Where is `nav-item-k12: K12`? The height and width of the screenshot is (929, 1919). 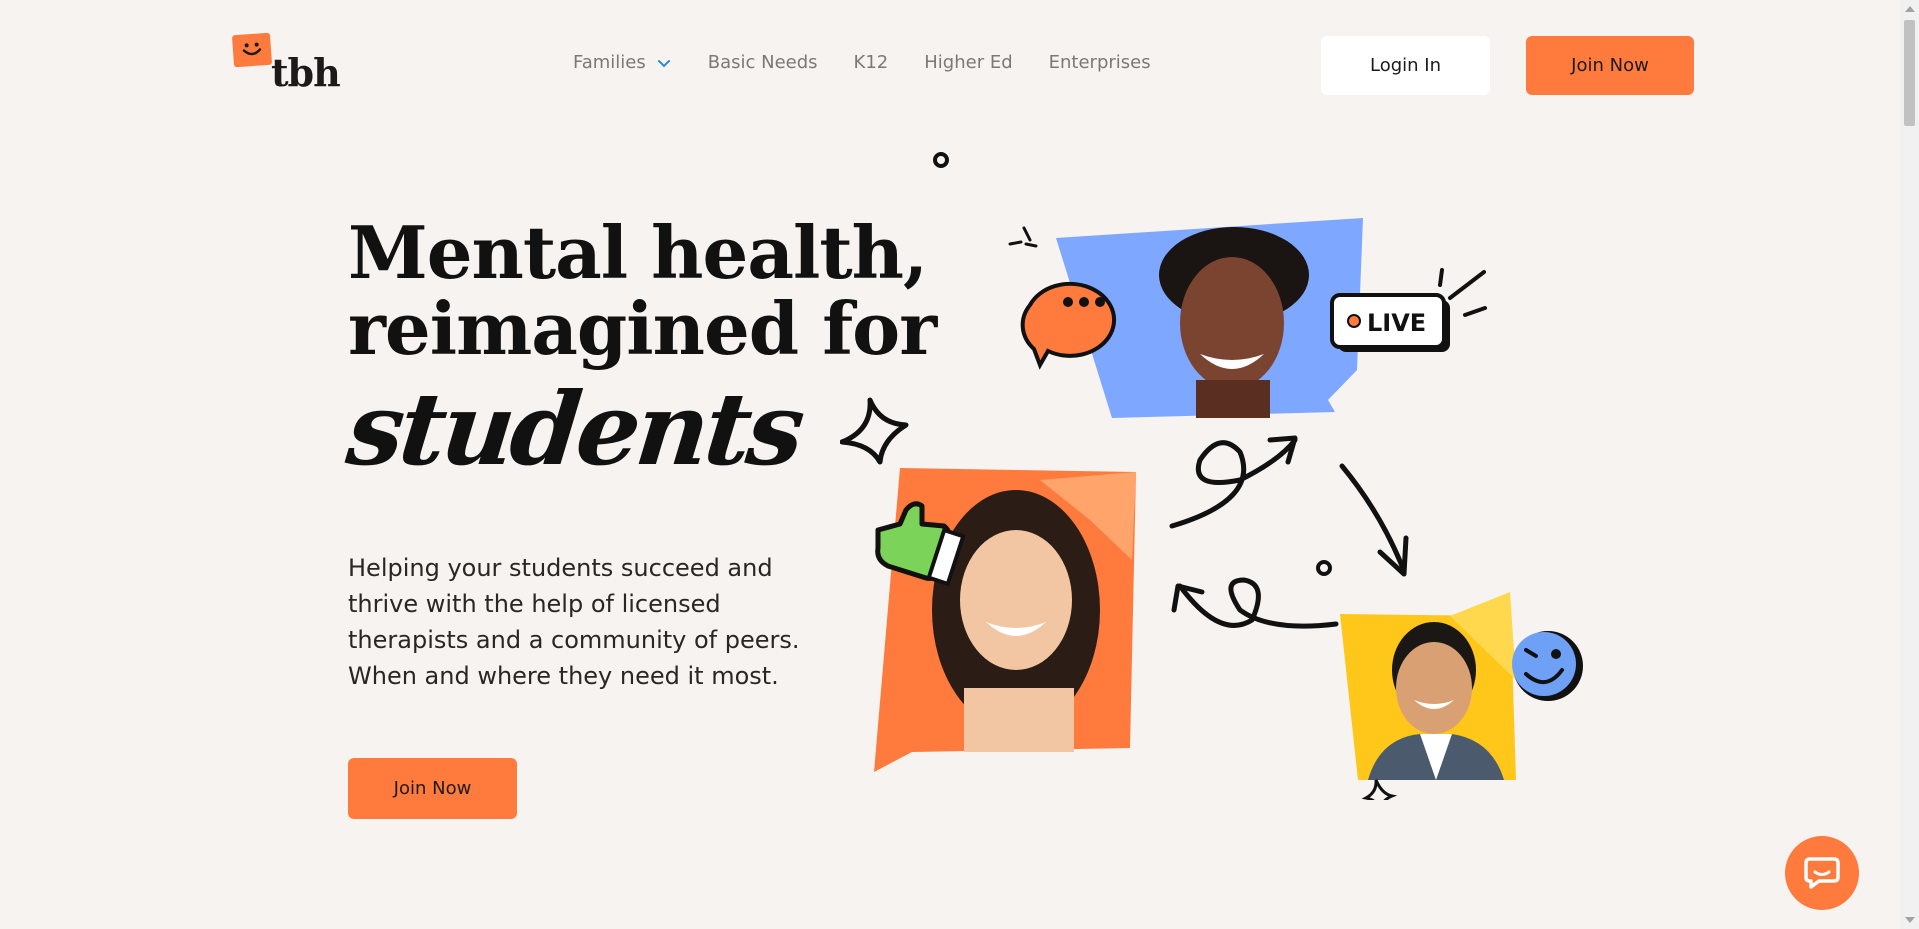 nav-item-k12: K12 is located at coordinates (871, 62).